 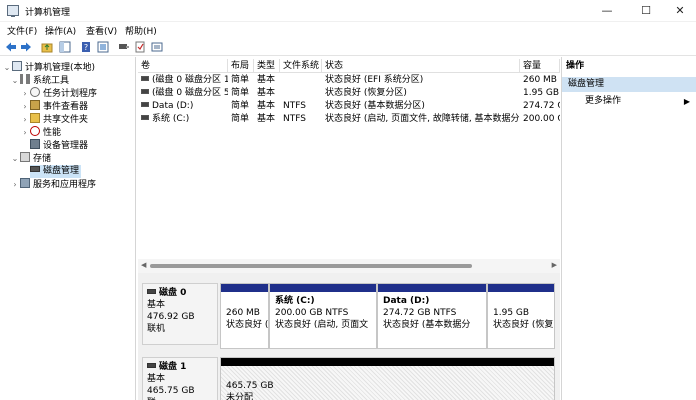 What do you see at coordinates (301, 66) in the screenshot?
I see `column-header-filesystem: 文件系统` at bounding box center [301, 66].